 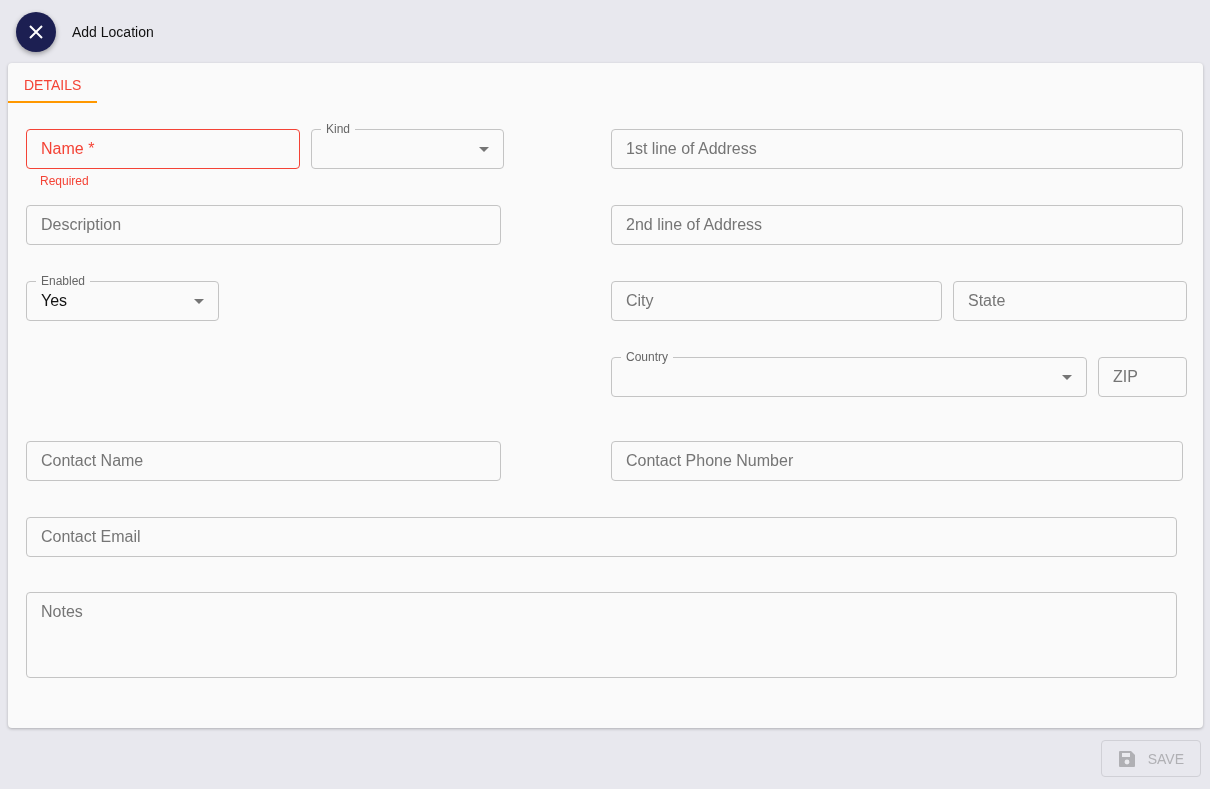 What do you see at coordinates (263, 225) in the screenshot?
I see `input-field: Description` at bounding box center [263, 225].